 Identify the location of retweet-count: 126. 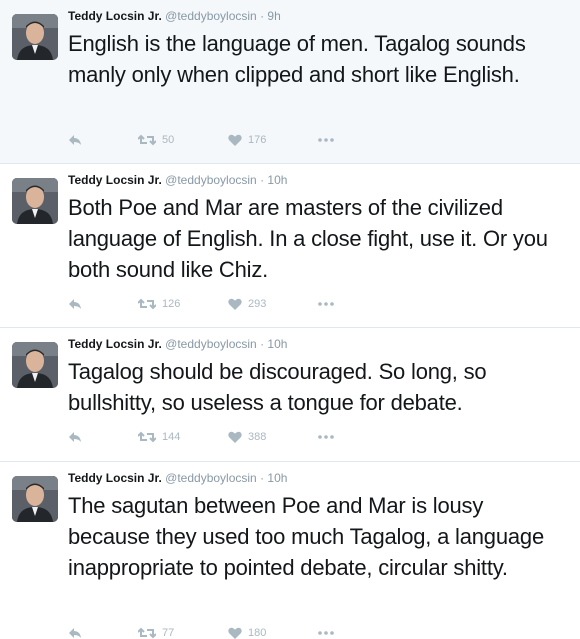
(171, 304).